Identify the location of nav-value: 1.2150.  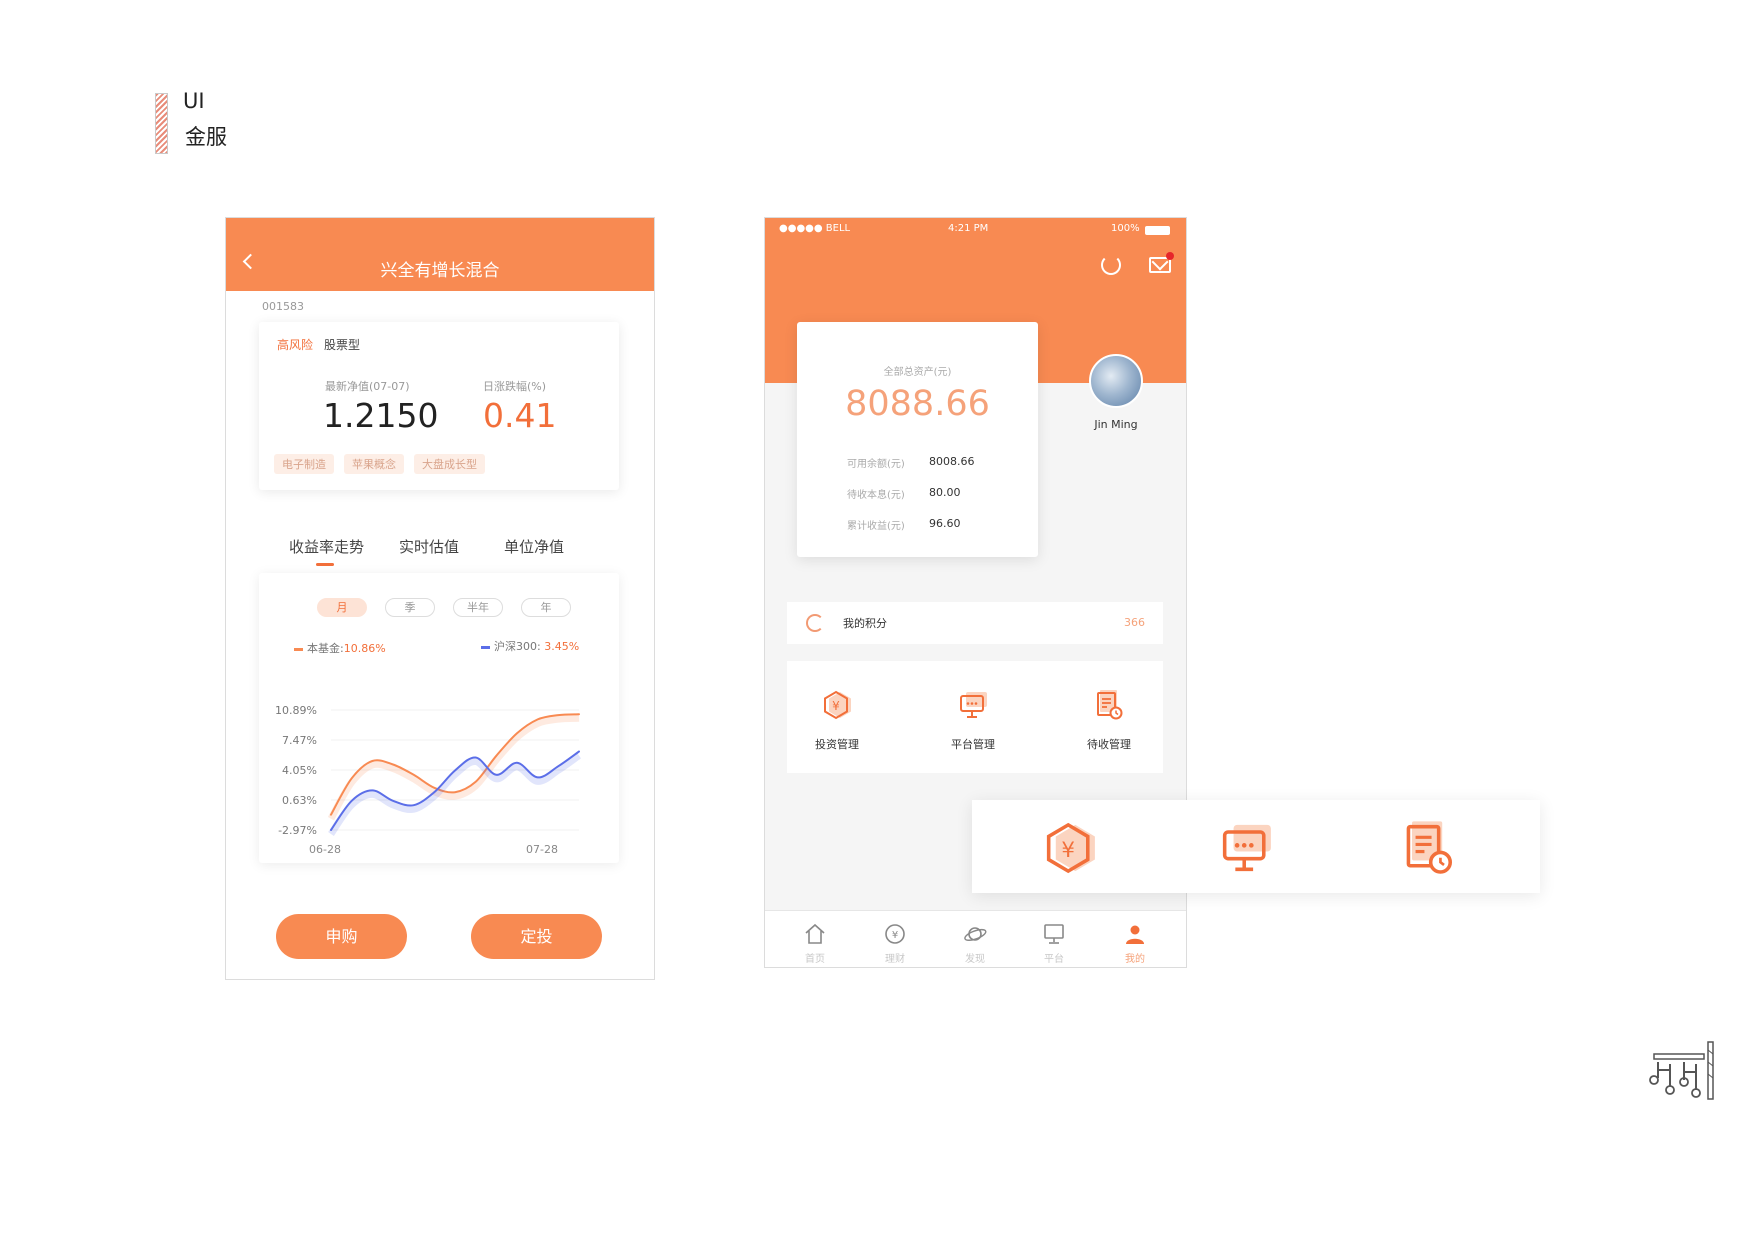
(381, 415).